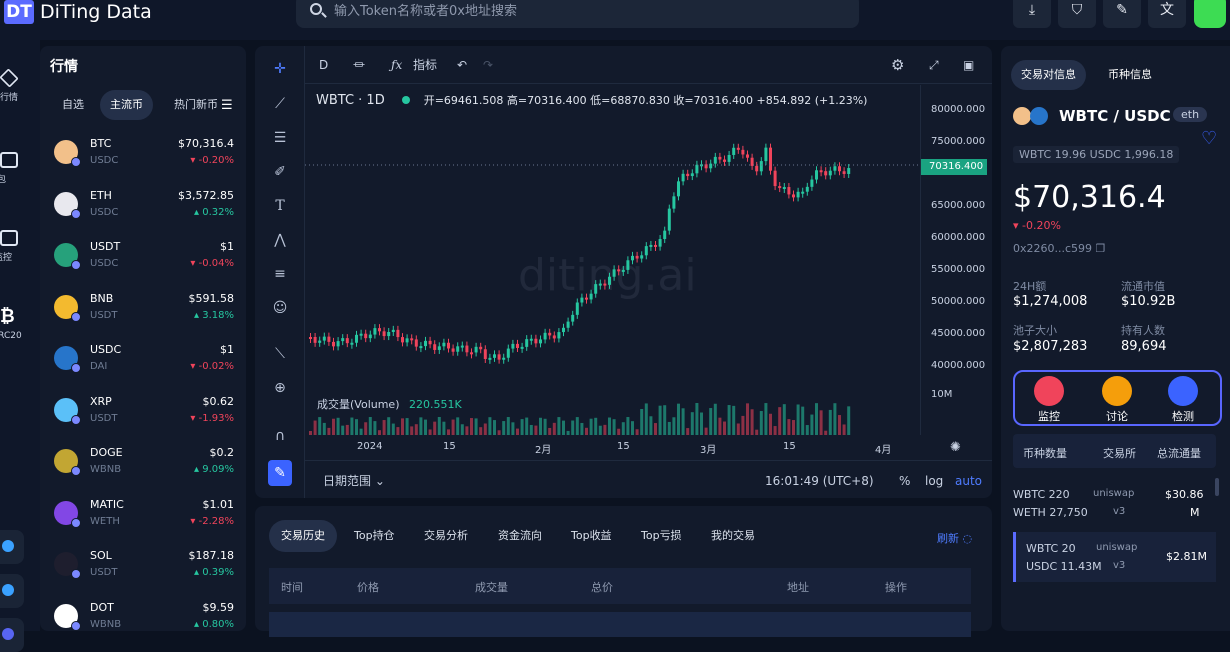 The height and width of the screenshot is (652, 1230). I want to click on tab-favorites: 自选, so click(73, 105).